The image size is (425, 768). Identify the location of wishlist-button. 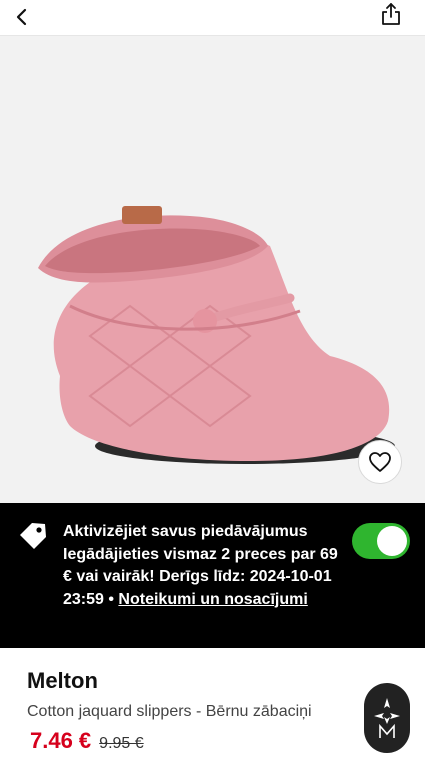
(380, 462).